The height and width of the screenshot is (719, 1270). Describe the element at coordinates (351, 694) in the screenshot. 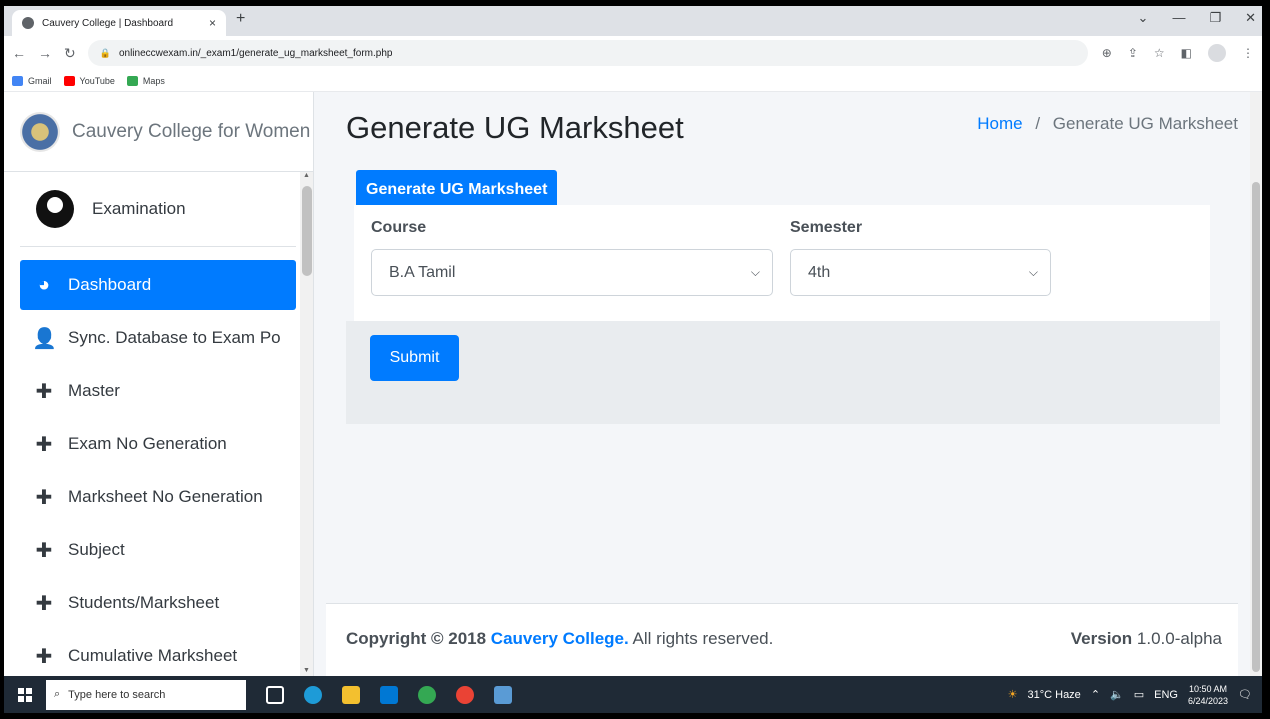

I see `file-explorer-icon` at that location.